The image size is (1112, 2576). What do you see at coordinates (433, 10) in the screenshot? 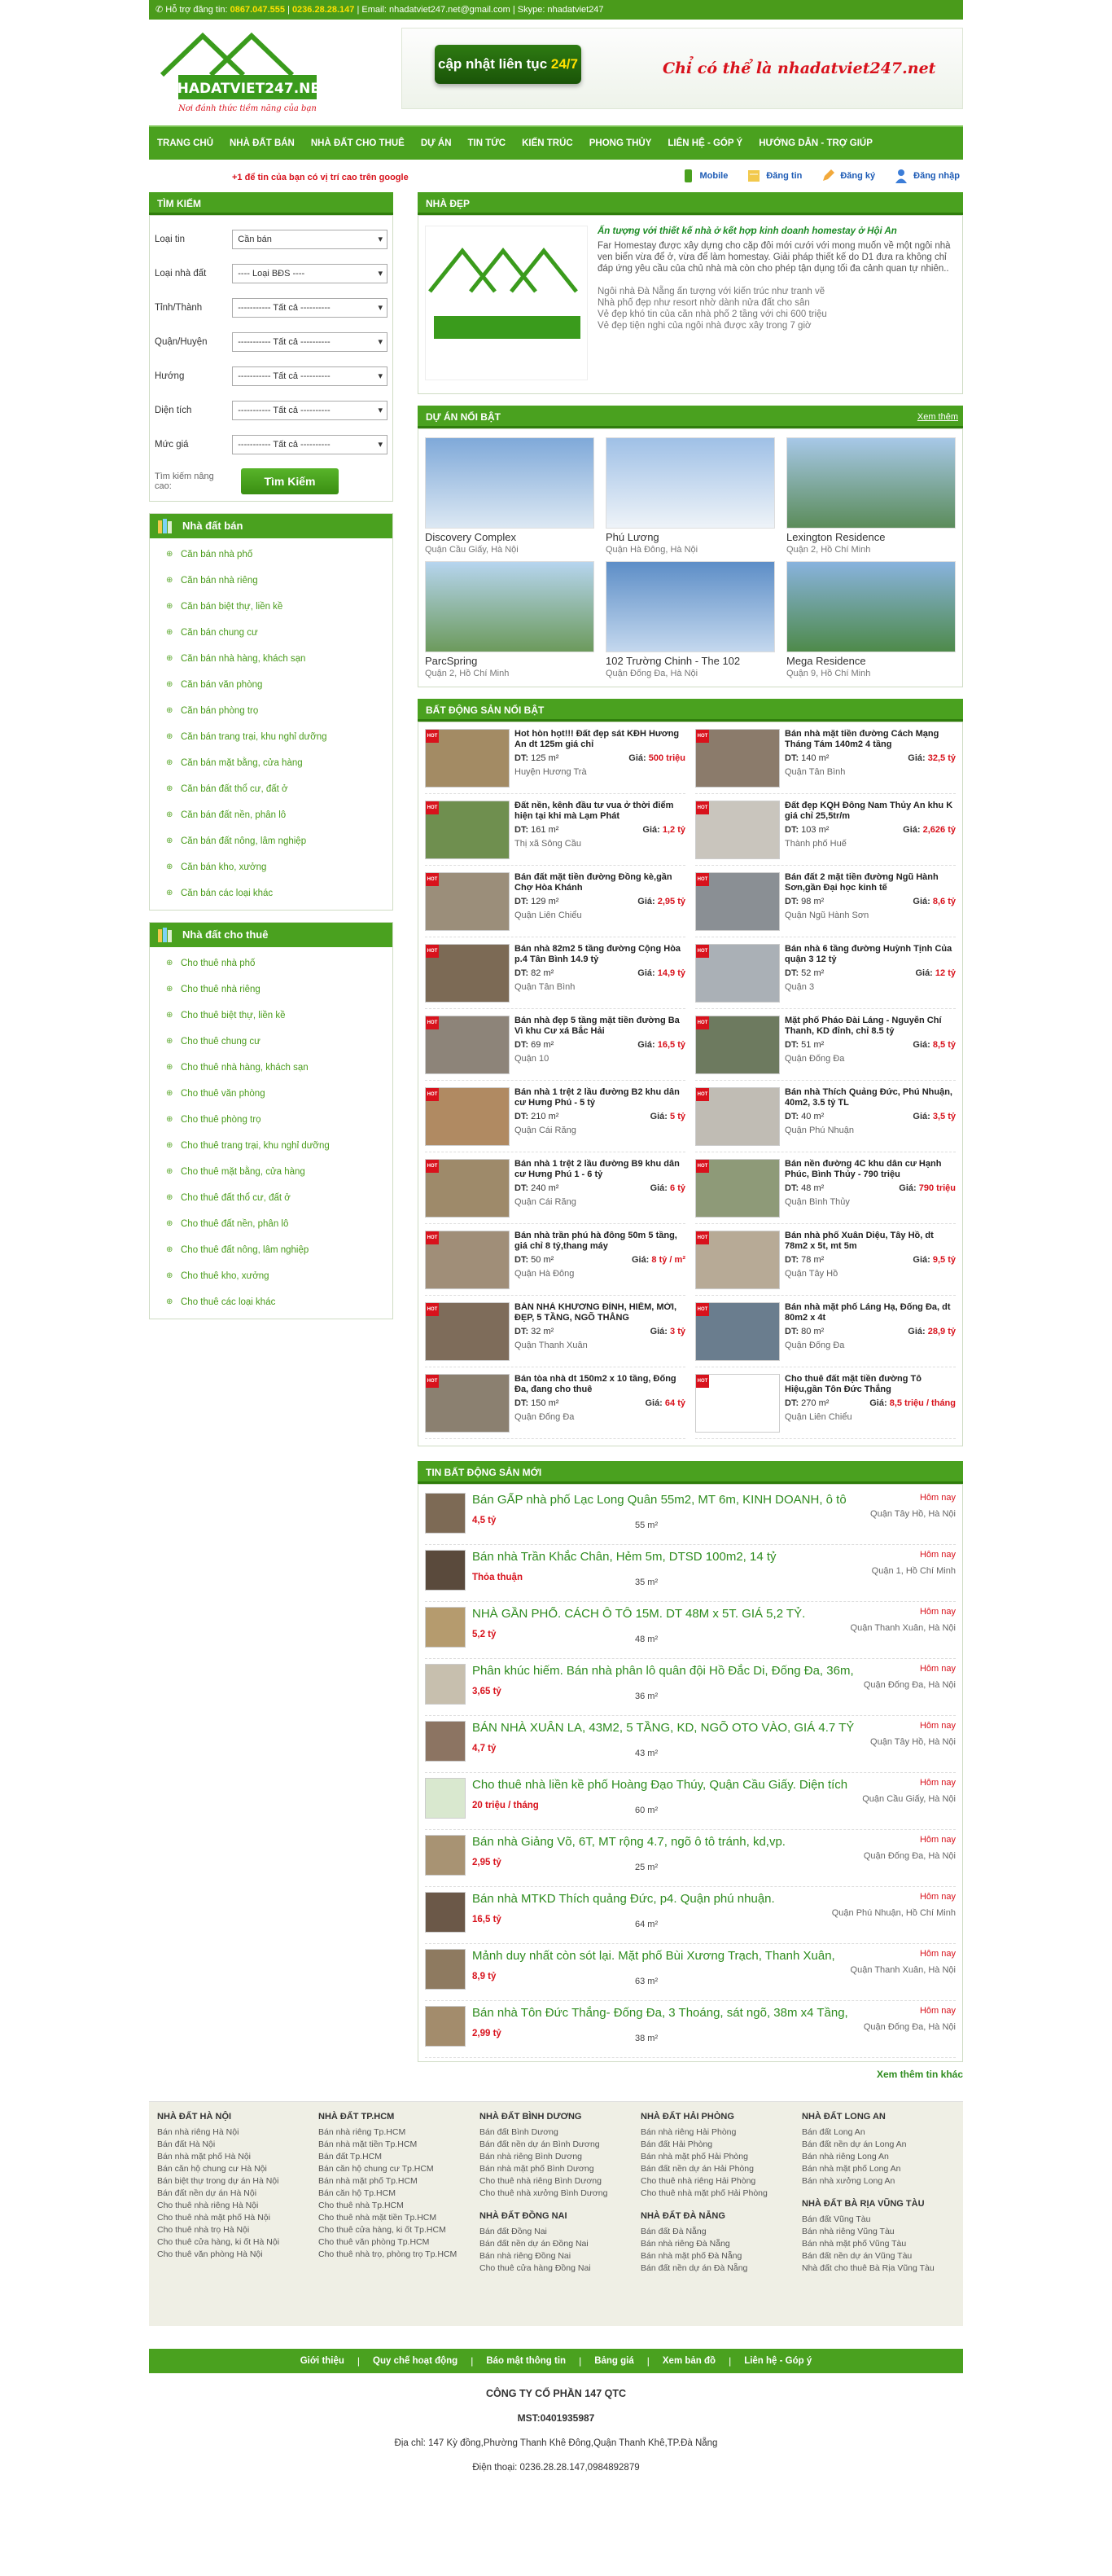
I see `support-email: | Email: nhadatviet247.net@gmail.com` at bounding box center [433, 10].